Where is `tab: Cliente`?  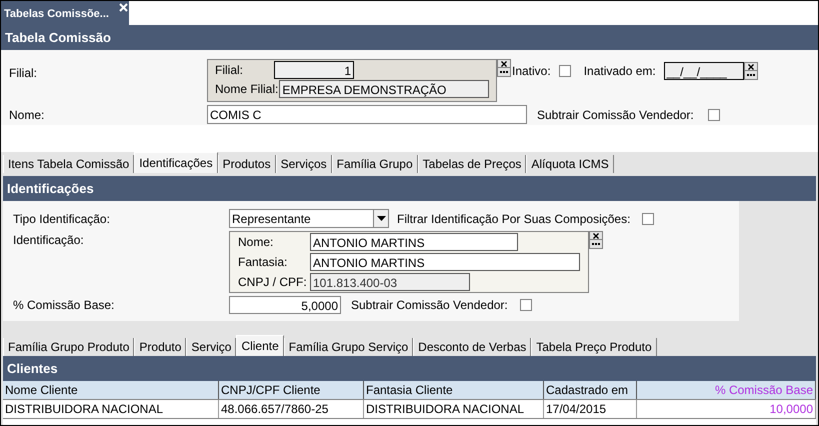 tab: Cliente is located at coordinates (260, 345).